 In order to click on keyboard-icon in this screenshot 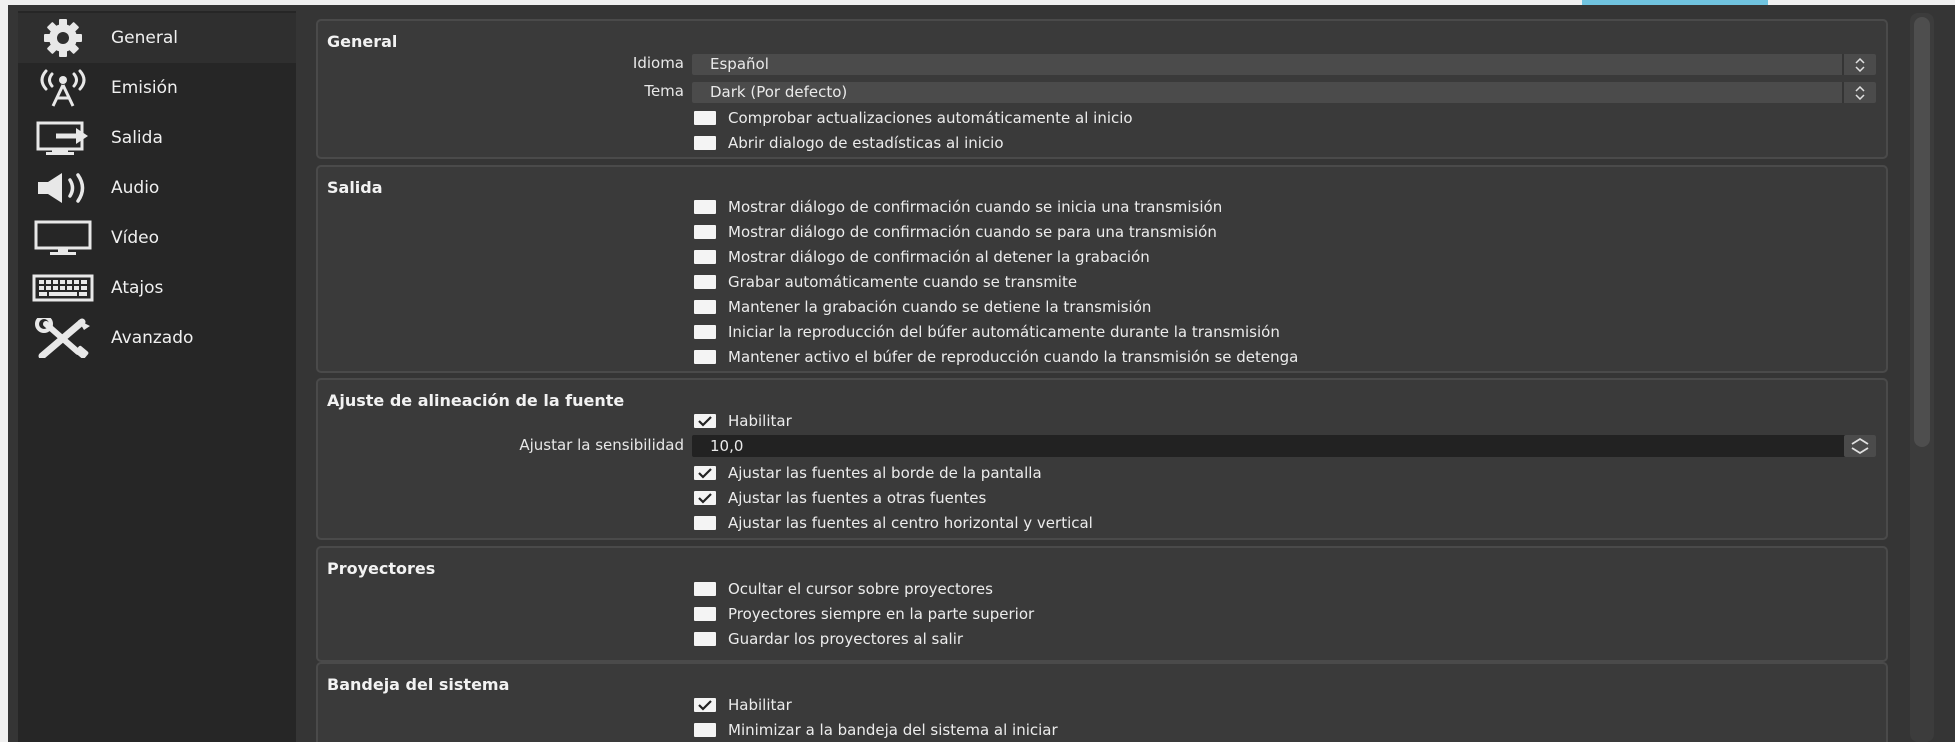, I will do `click(63, 288)`.